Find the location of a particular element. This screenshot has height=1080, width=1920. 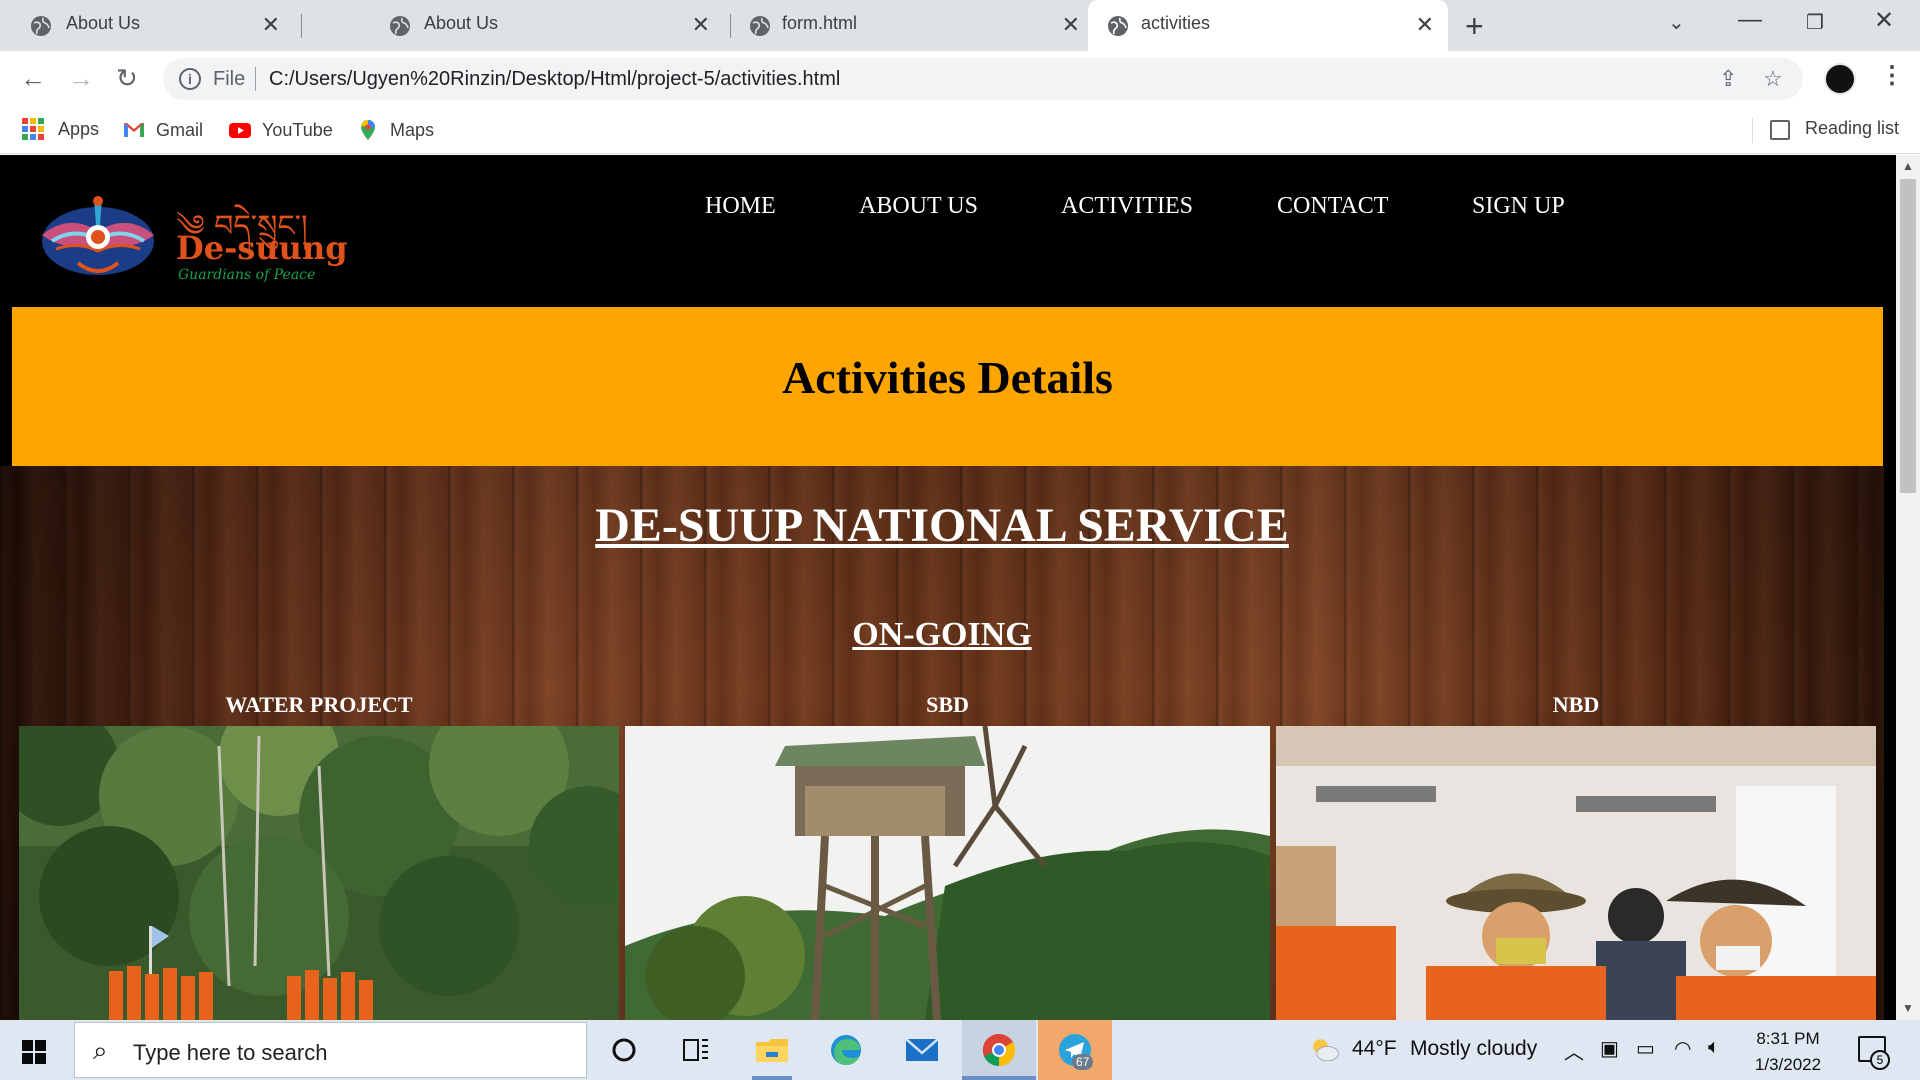

star-icon: ☆ is located at coordinates (1773, 79).